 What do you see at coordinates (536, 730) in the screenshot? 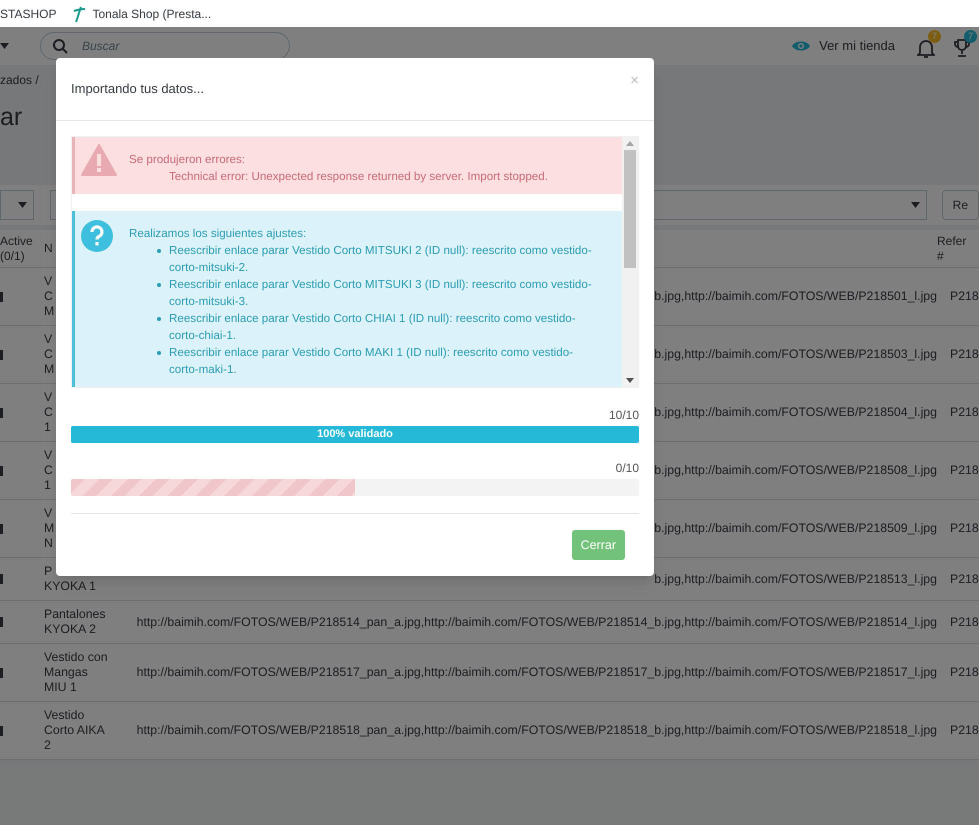
I see `table-cell: http://baimih.com/FOTOS/WEB/P218518_pan_a.jpg,http://baimih.com/FOTOS/WEB/P218518_b.jpg,http://baimih.com/FOTOS/WEB/P218518_l.jpg` at bounding box center [536, 730].